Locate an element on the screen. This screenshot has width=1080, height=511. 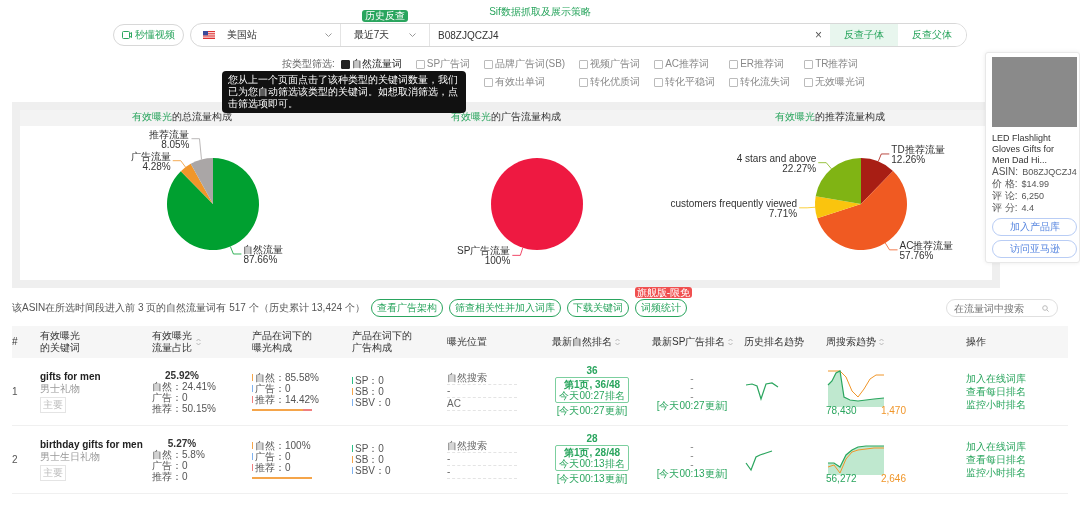
filter-checkbox: 品牌广告词(SB) is located at coordinates (525, 64).